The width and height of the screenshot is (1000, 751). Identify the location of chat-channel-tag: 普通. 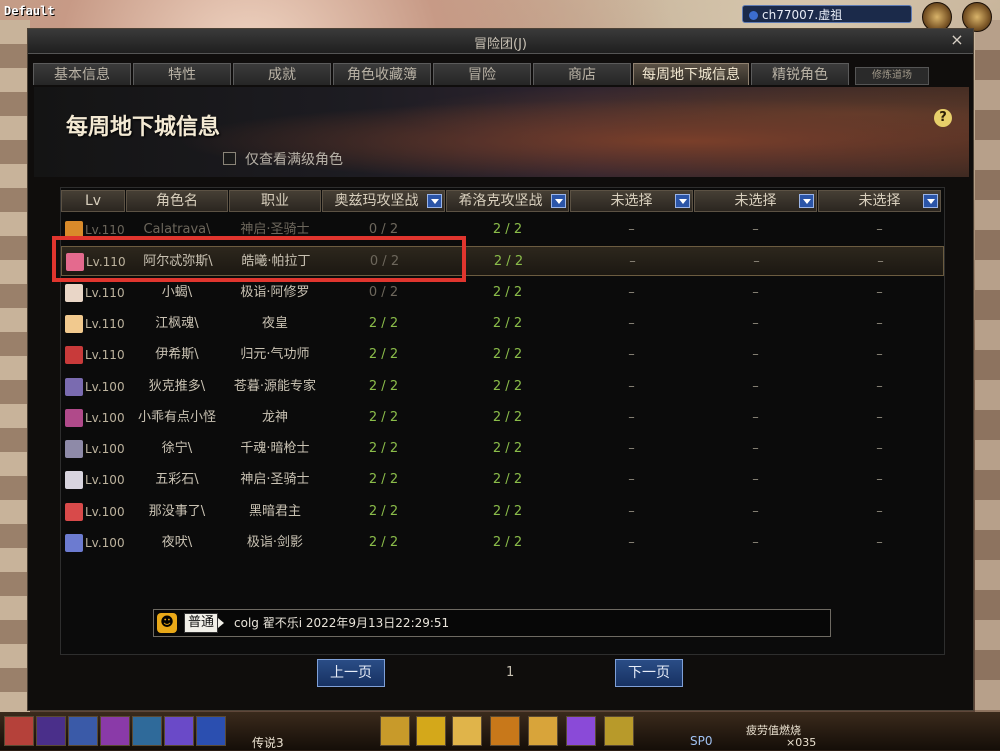
(204, 623).